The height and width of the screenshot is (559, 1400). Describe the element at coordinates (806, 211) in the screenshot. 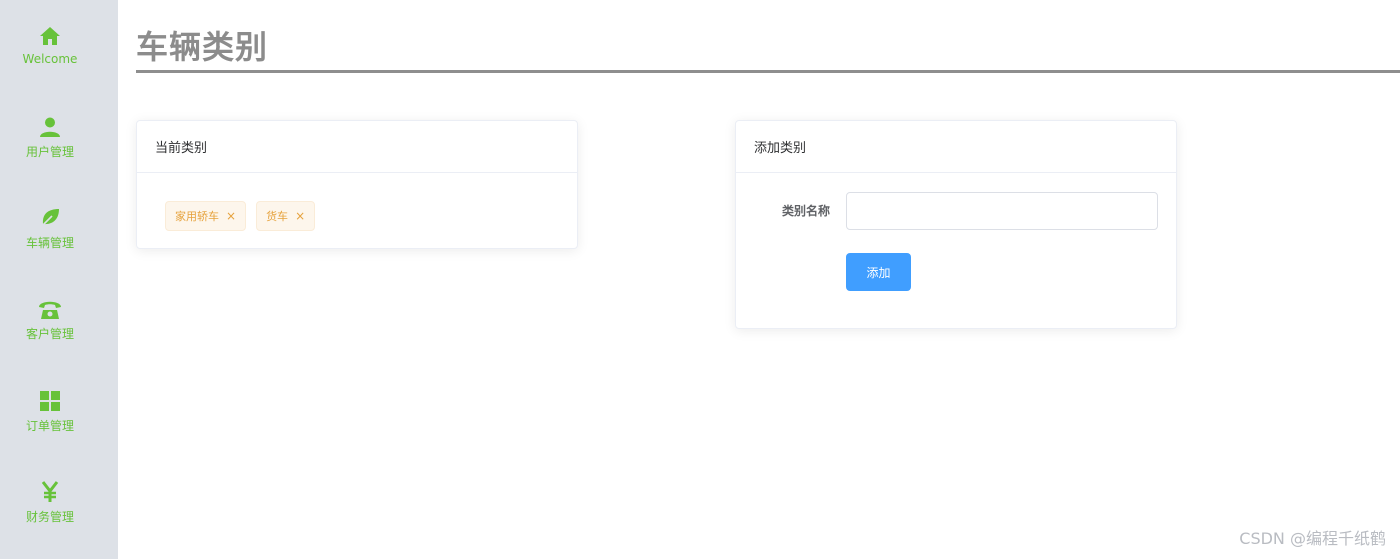

I see `category-name-label: 类别名称` at that location.